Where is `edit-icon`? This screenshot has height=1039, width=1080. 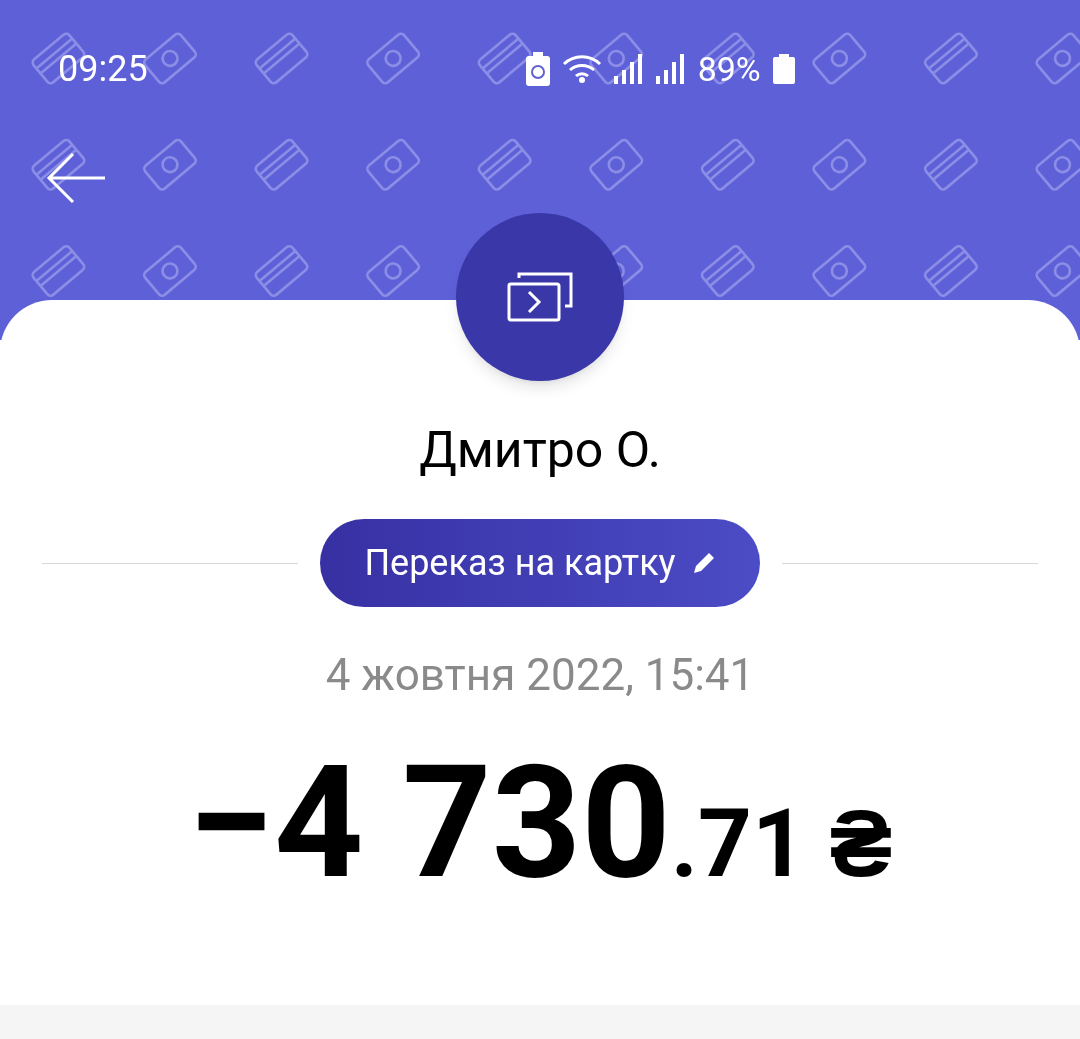
edit-icon is located at coordinates (703, 563).